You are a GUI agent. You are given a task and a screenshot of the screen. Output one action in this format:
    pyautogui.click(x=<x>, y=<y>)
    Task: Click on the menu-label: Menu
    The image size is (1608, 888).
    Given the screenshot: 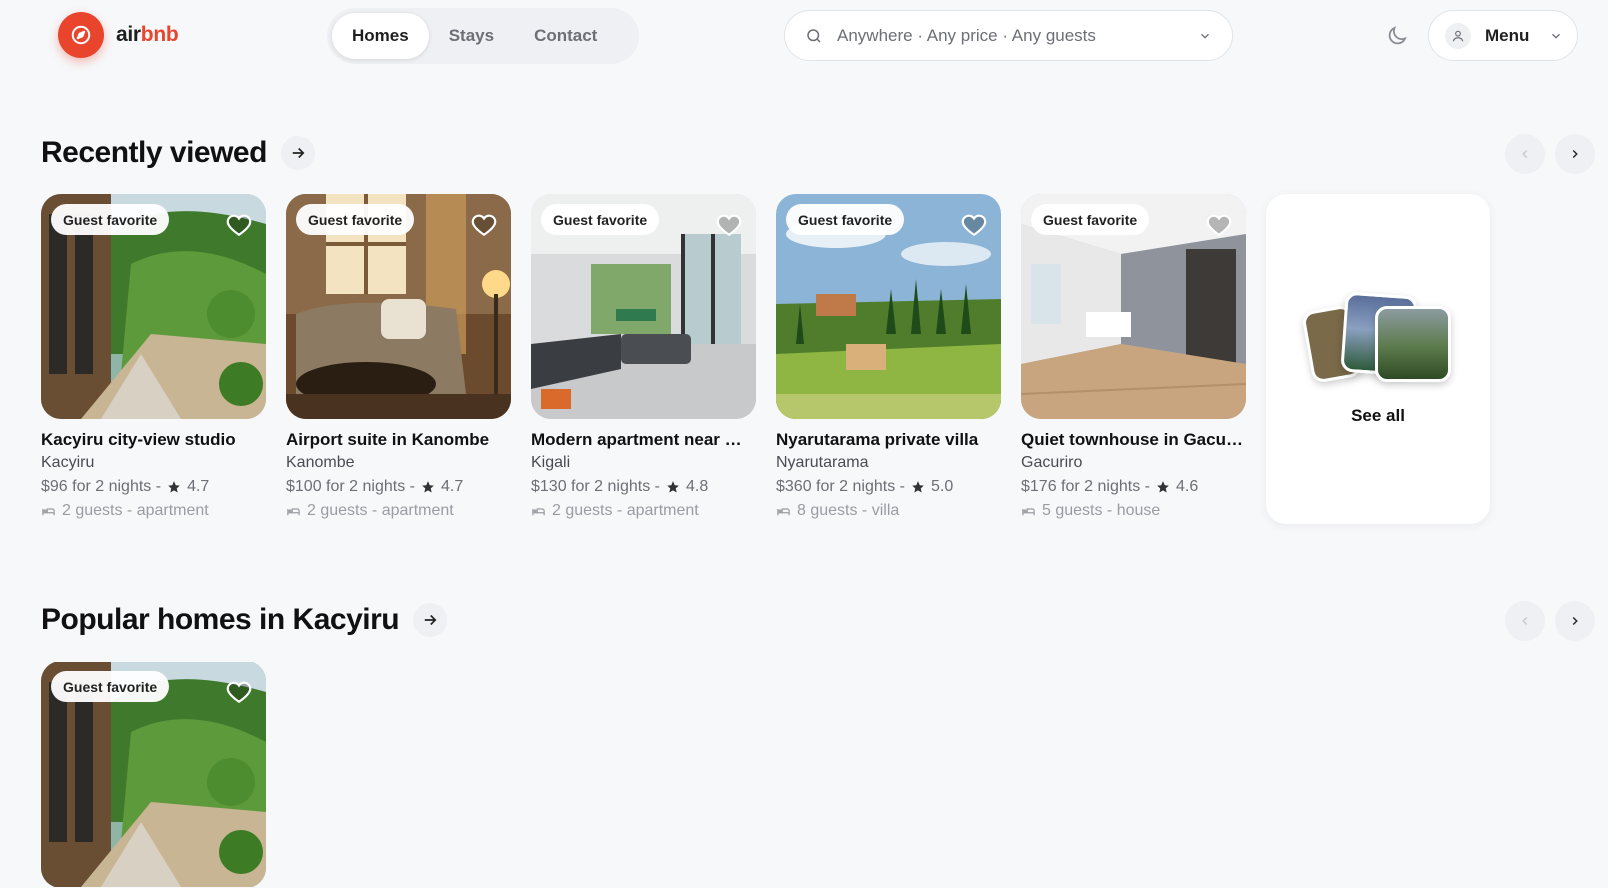 What is the action you would take?
    pyautogui.click(x=1507, y=35)
    